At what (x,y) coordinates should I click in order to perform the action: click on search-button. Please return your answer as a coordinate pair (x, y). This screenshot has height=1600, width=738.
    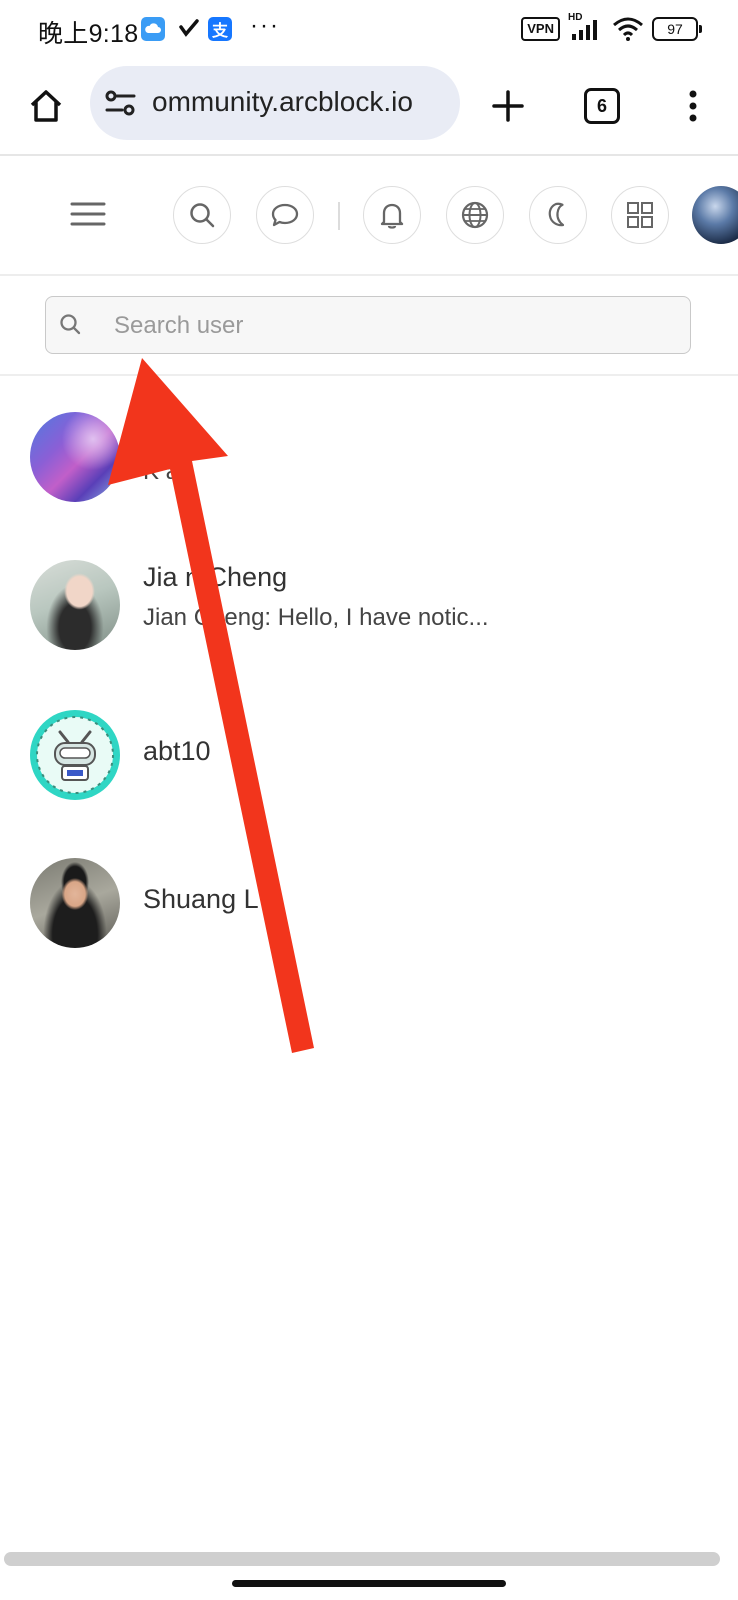
    Looking at the image, I should click on (202, 215).